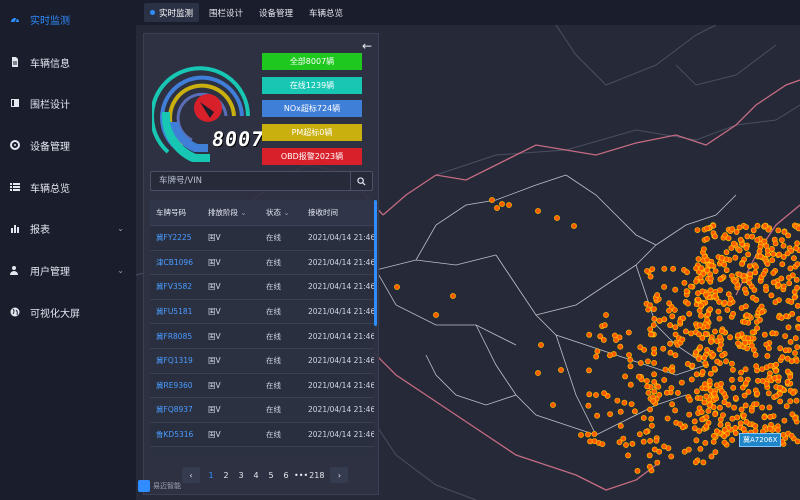  Describe the element at coordinates (176, 311) in the screenshot. I see `plate-cell: 冀FU5181` at that location.